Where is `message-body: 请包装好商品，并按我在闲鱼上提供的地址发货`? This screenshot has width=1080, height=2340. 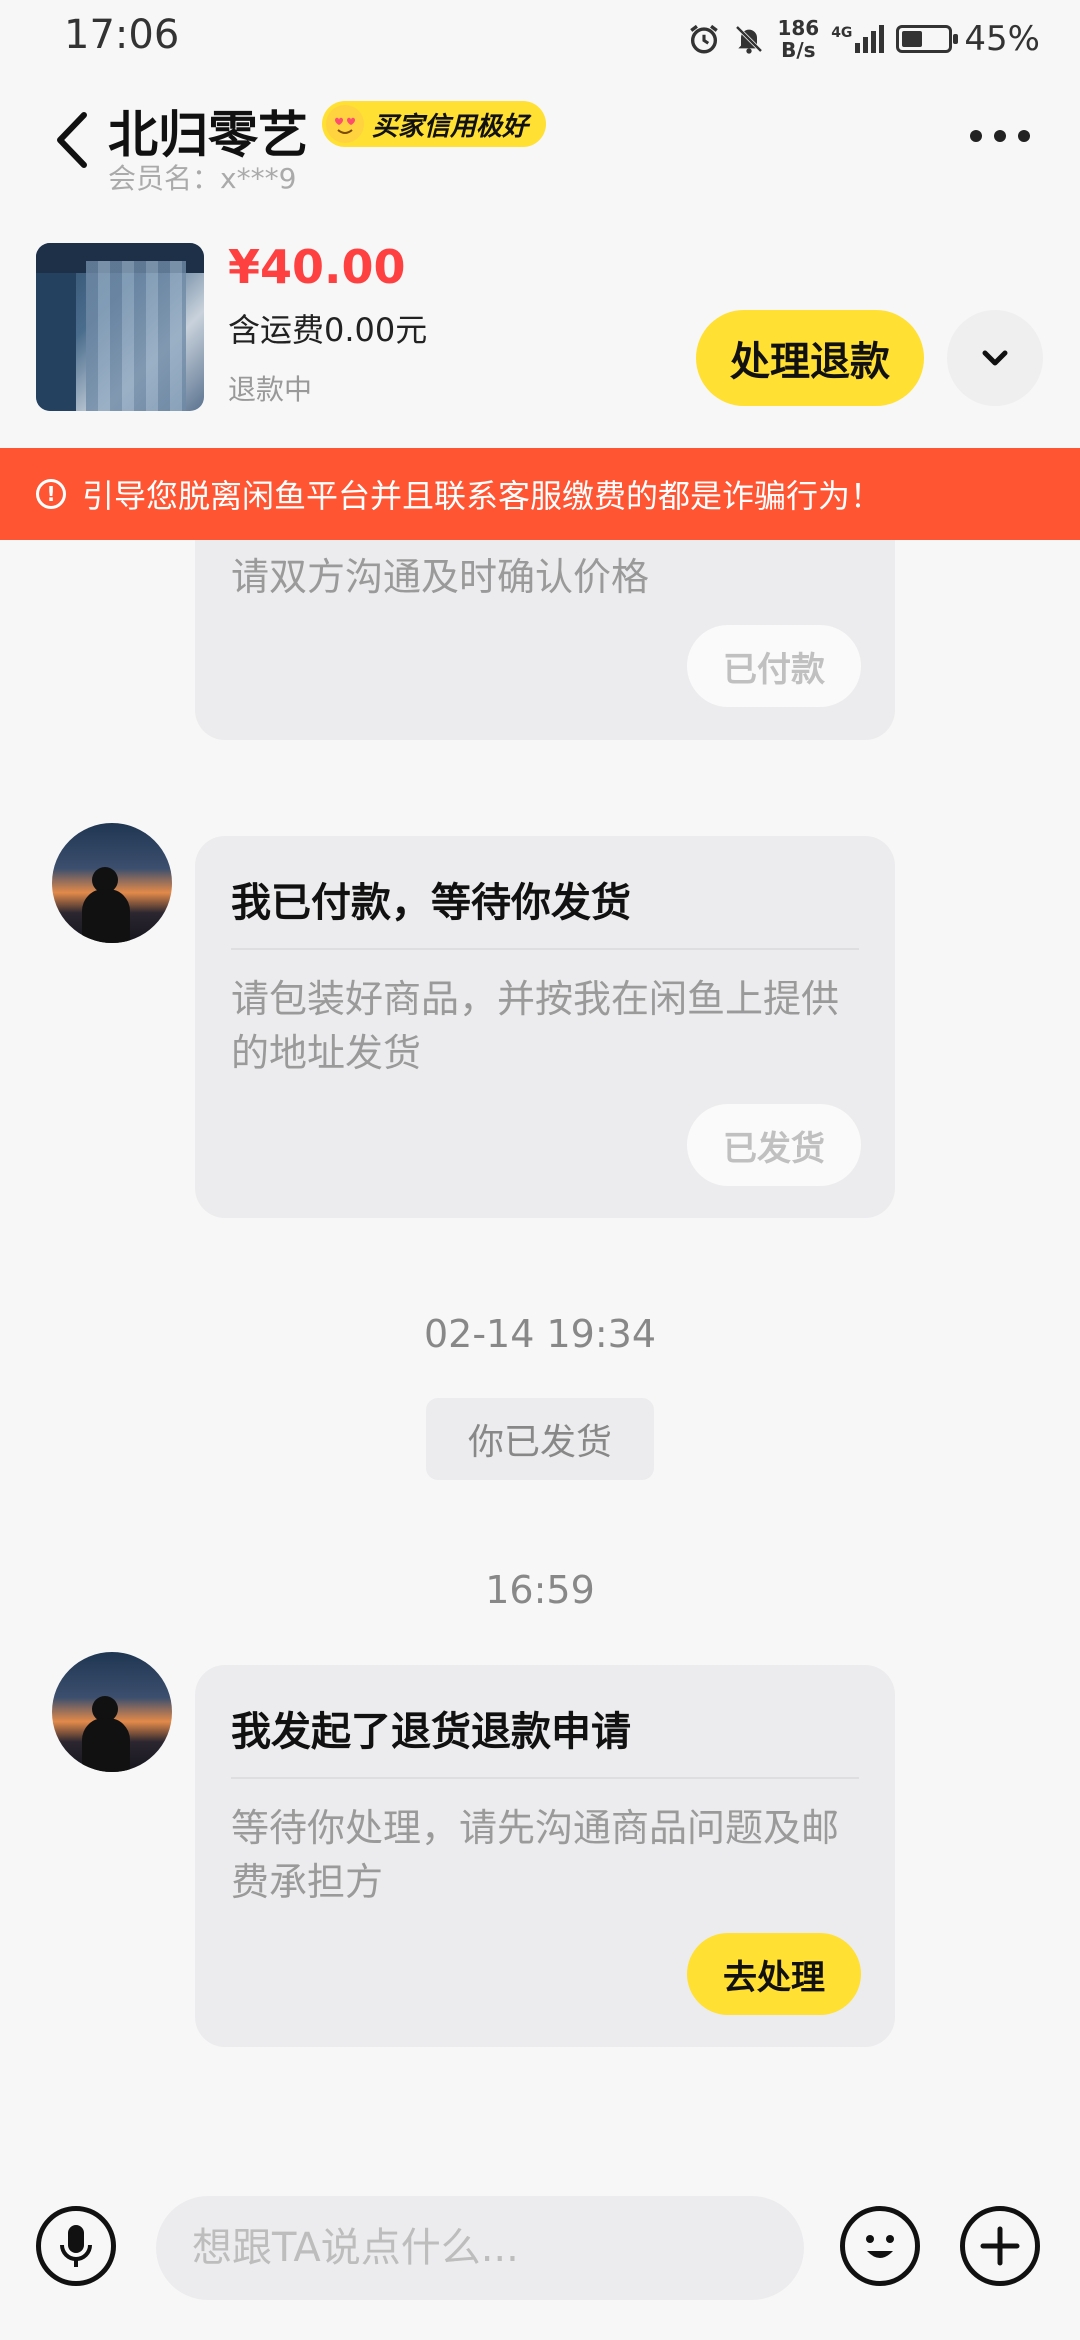
message-body: 请包装好商品，并按我在闲鱼上提供的地址发货 is located at coordinates (535, 1026).